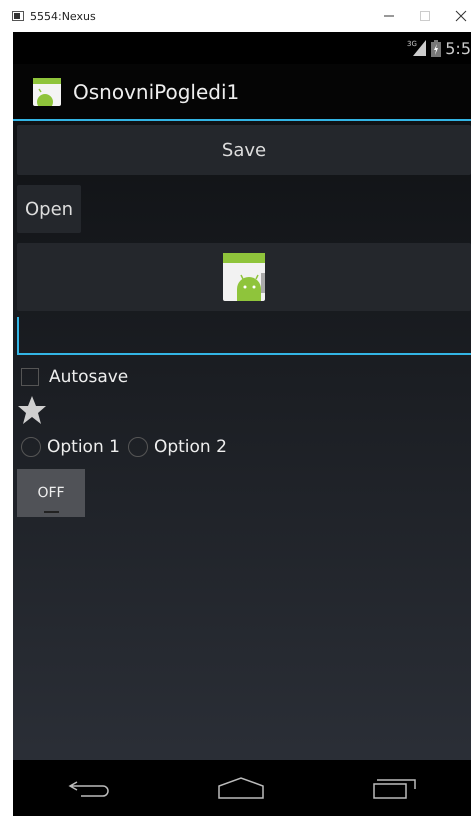  What do you see at coordinates (51, 493) in the screenshot?
I see `toggle-button: OFF` at bounding box center [51, 493].